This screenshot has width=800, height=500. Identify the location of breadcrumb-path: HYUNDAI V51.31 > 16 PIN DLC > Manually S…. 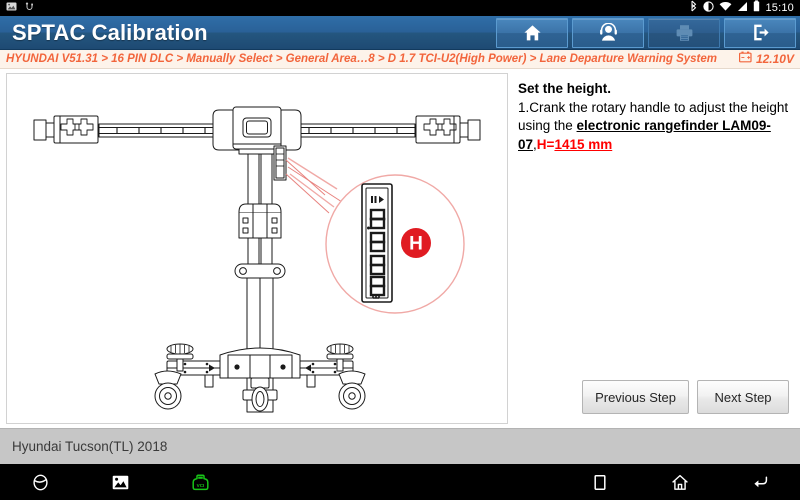
(361, 59).